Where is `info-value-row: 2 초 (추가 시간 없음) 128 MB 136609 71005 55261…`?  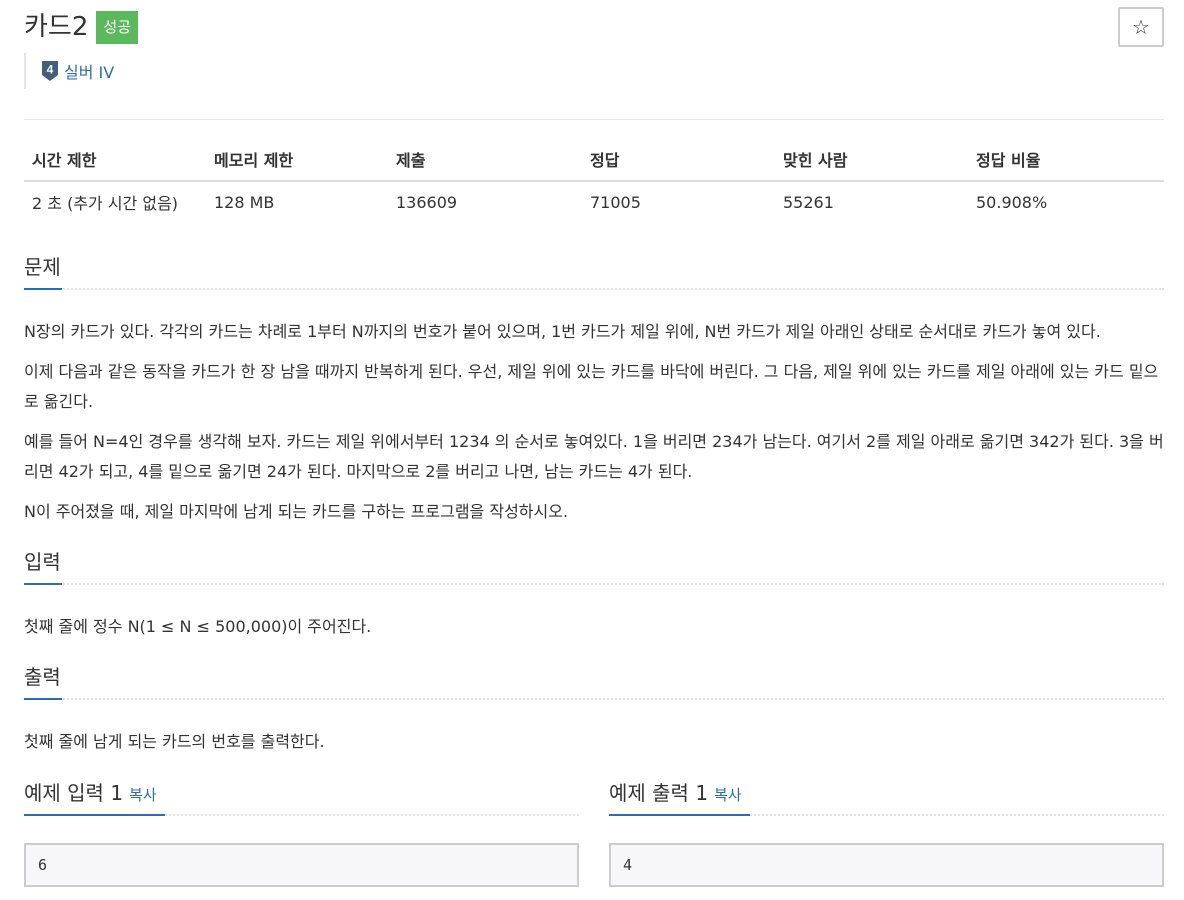 info-value-row: 2 초 (추가 시간 없음) 128 MB 136609 71005 55261… is located at coordinates (594, 201).